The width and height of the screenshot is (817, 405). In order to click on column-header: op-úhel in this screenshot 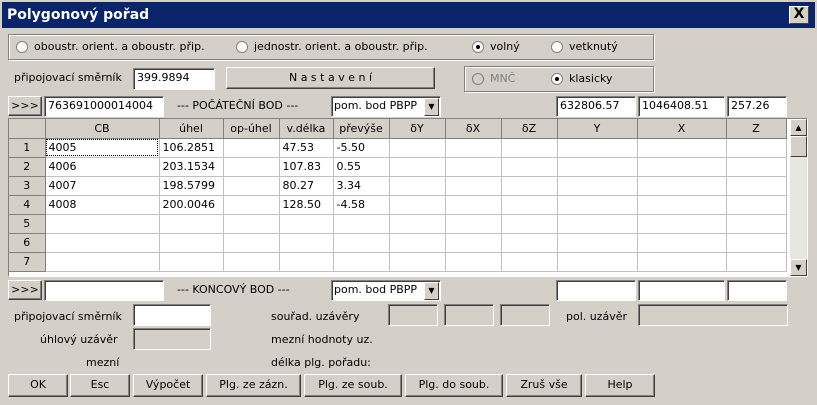, I will do `click(251, 129)`.